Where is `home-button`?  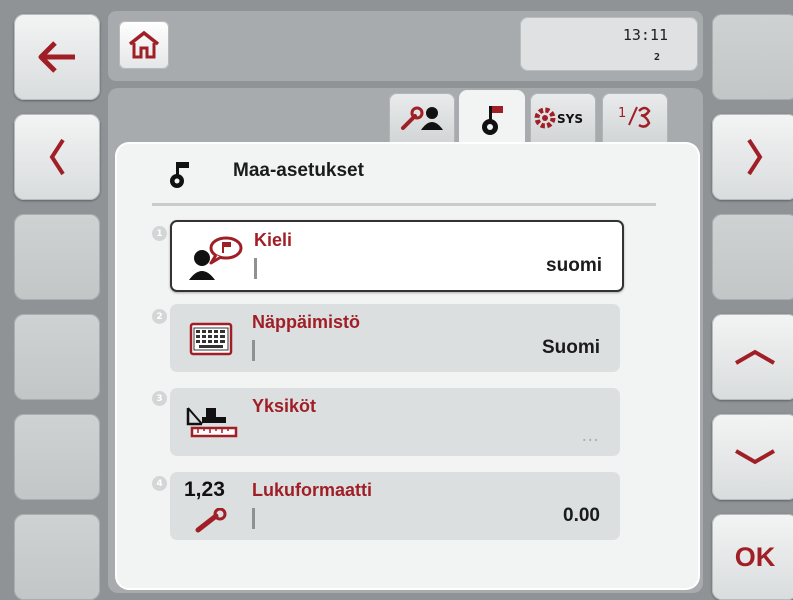
home-button is located at coordinates (144, 45).